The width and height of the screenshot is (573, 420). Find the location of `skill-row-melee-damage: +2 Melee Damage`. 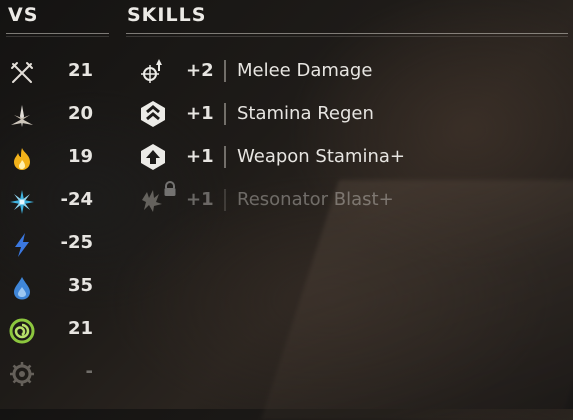

skill-row-melee-damage: +2 Melee Damage is located at coordinates (350, 72).